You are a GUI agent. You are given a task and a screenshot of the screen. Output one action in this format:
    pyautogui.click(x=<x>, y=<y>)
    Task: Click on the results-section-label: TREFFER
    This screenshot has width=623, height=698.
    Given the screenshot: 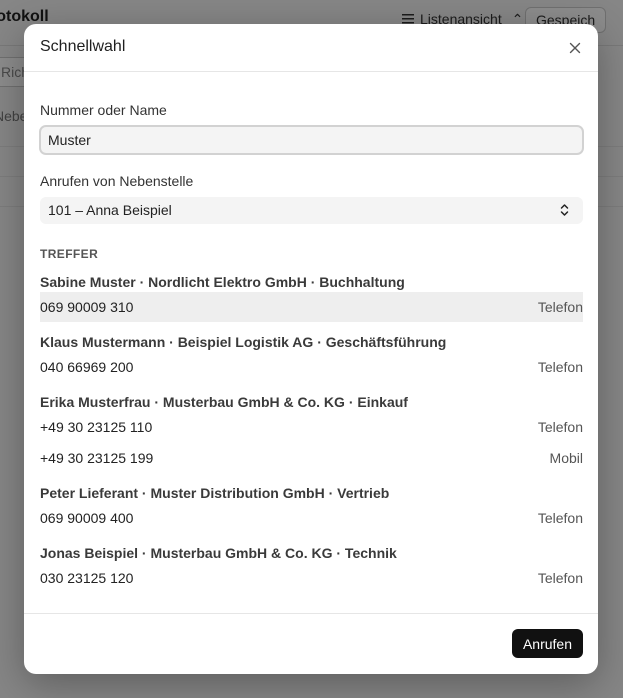 What is the action you would take?
    pyautogui.click(x=69, y=254)
    